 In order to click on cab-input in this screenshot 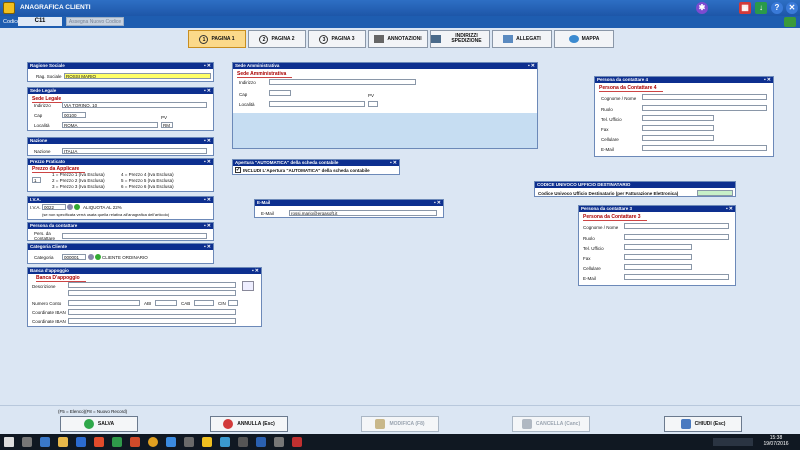, I will do `click(204, 303)`.